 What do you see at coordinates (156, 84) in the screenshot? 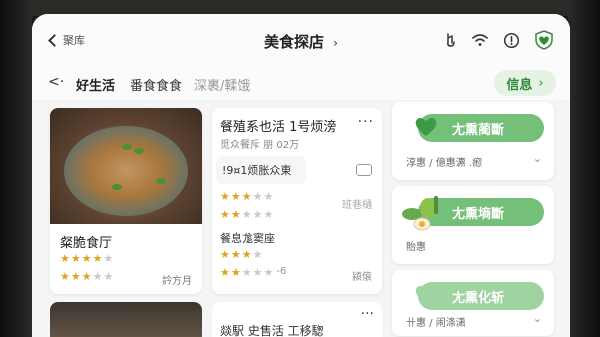
I see `tab-food: 番食食食` at bounding box center [156, 84].